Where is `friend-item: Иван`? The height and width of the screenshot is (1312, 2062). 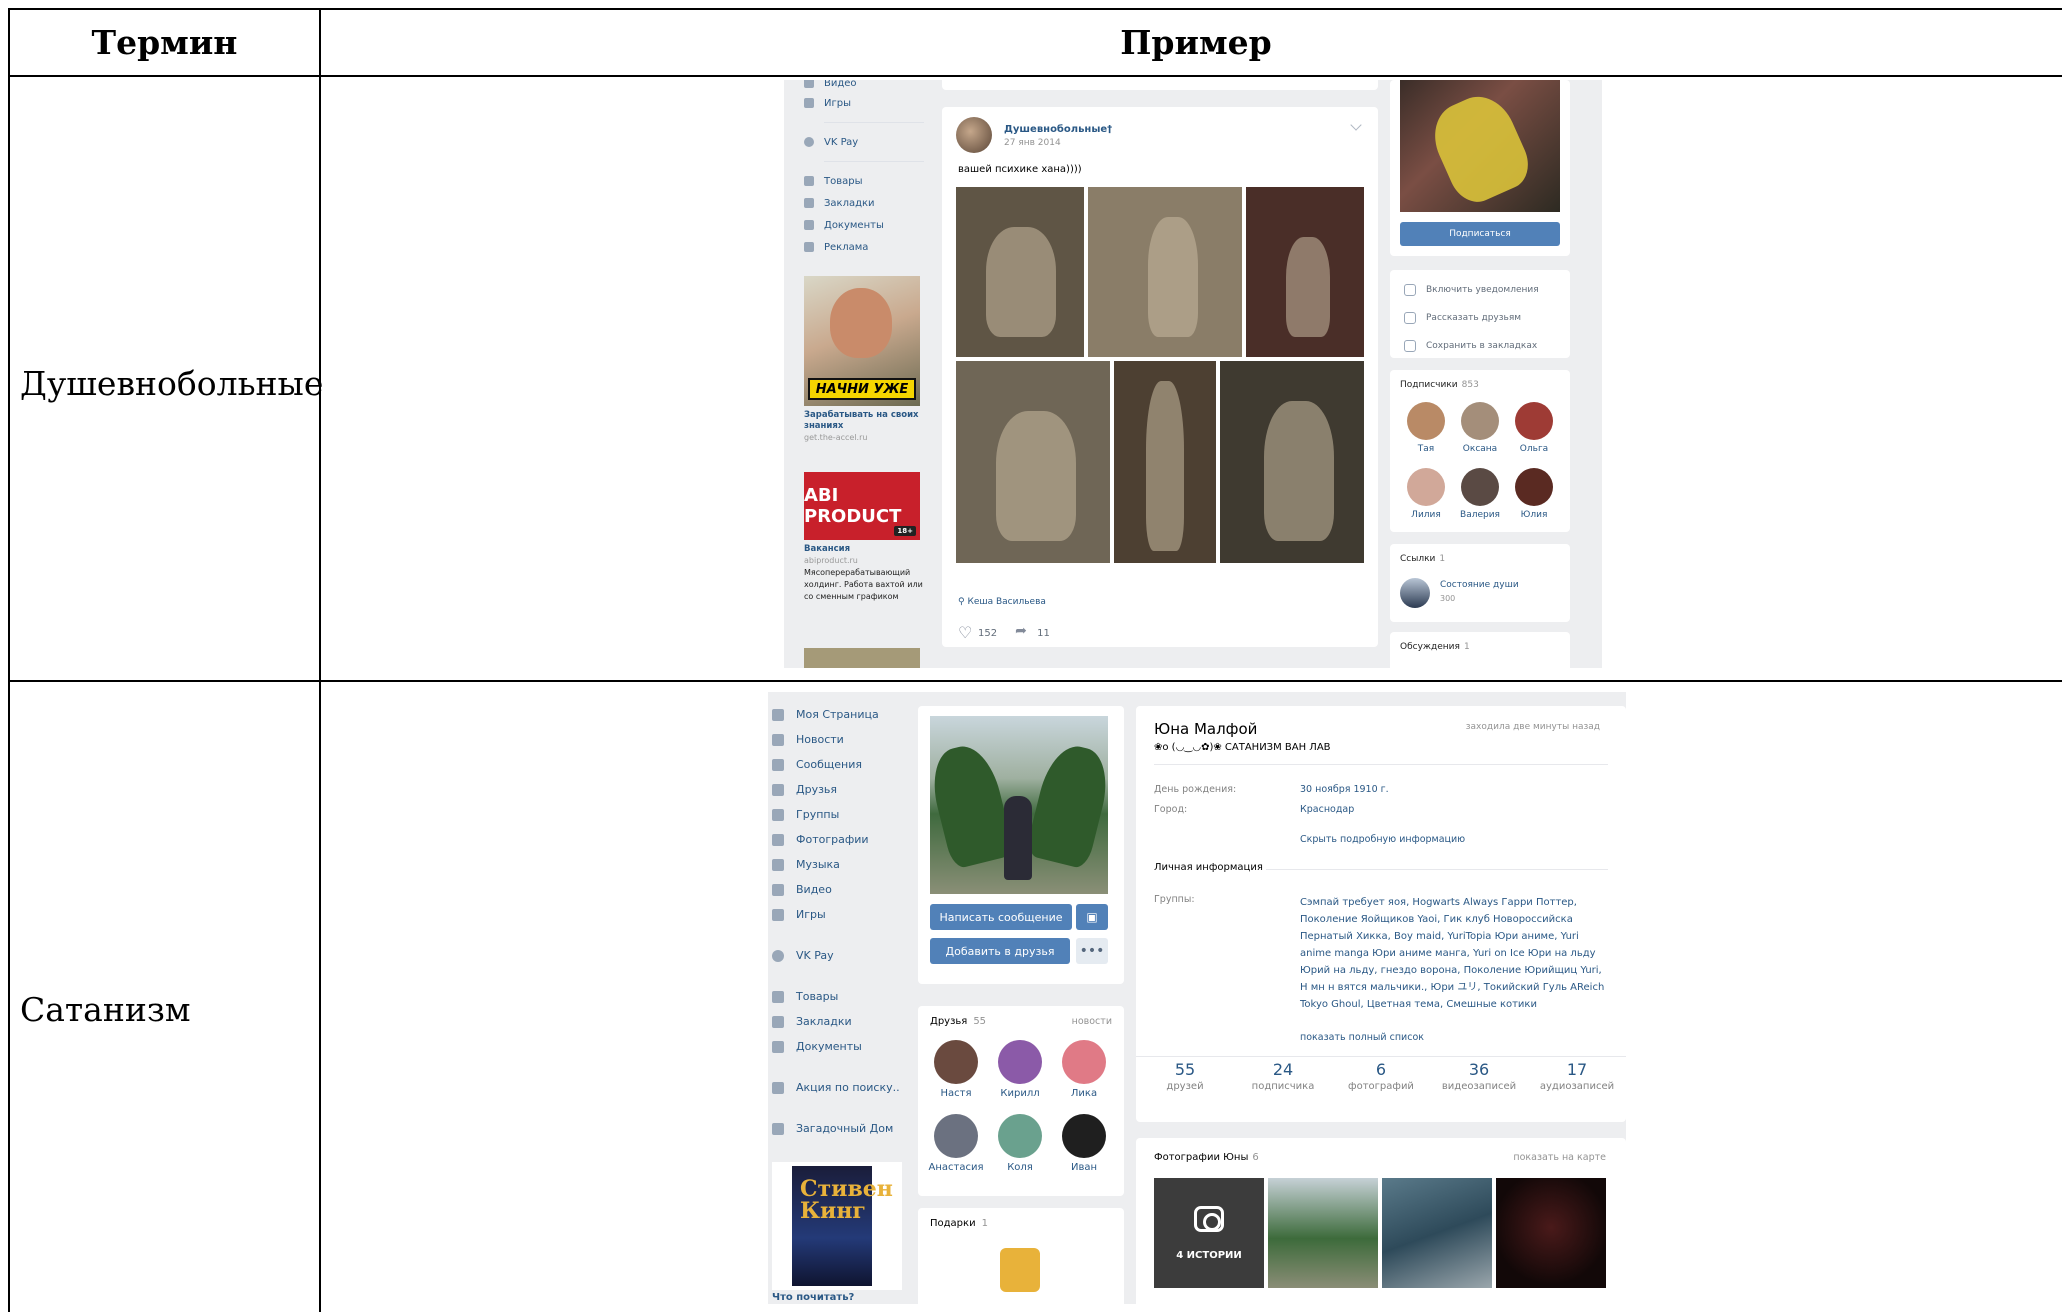 friend-item: Иван is located at coordinates (1084, 1143).